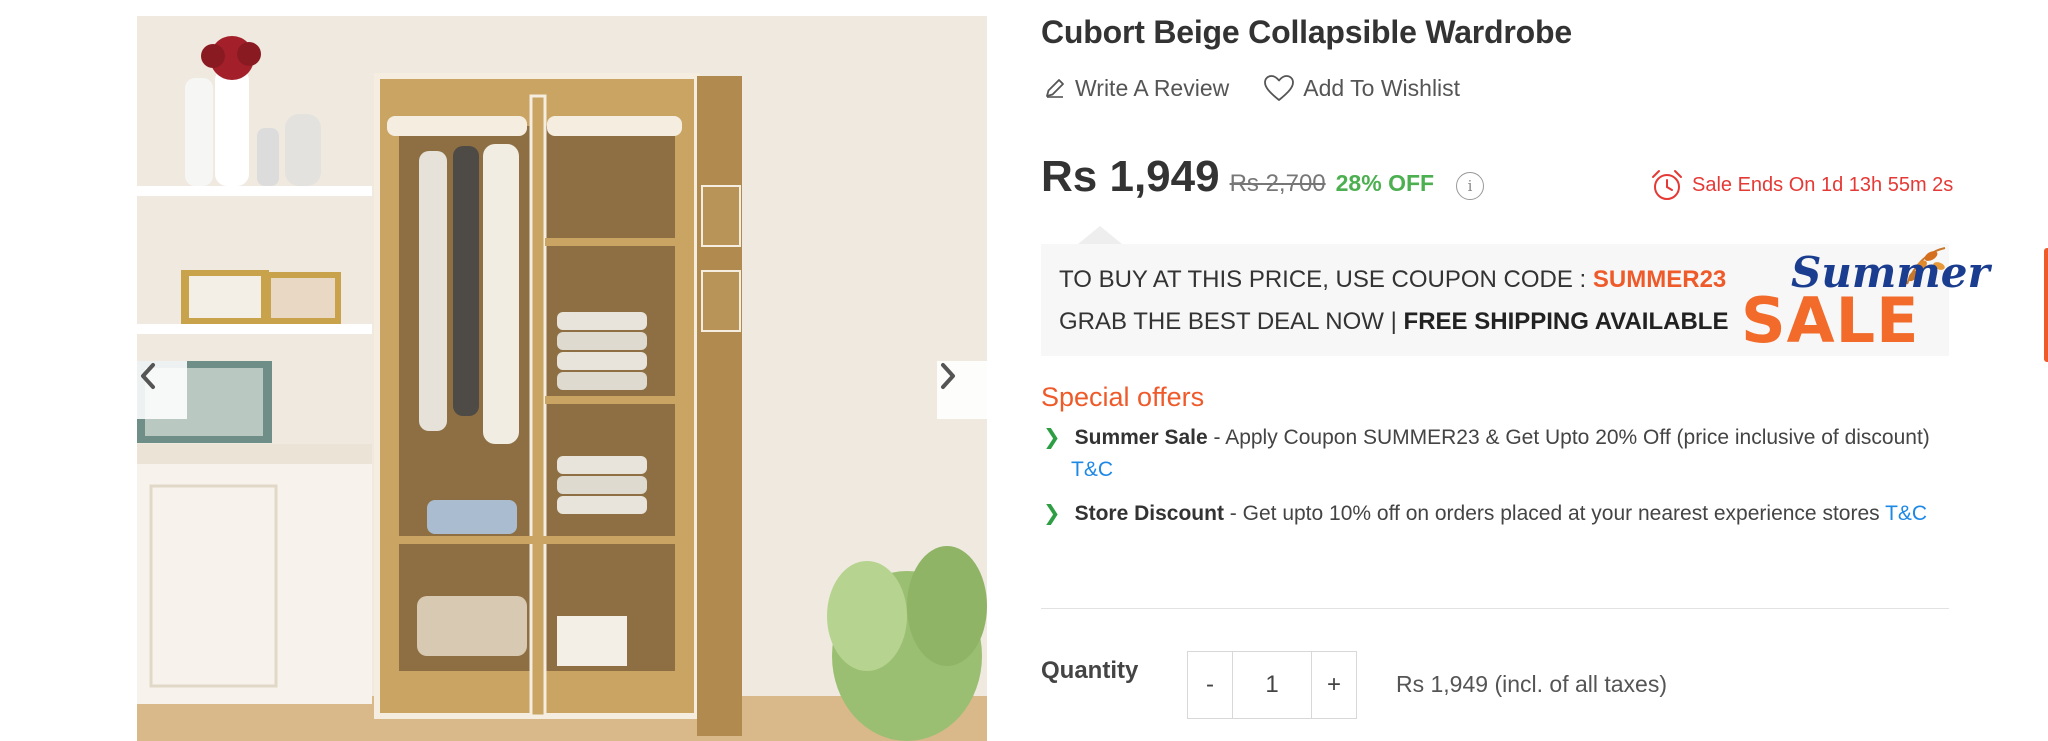 The height and width of the screenshot is (741, 2048). What do you see at coordinates (1228, 321) in the screenshot?
I see `deal-prefix: GRAB THE BEST DEAL NOW |` at bounding box center [1228, 321].